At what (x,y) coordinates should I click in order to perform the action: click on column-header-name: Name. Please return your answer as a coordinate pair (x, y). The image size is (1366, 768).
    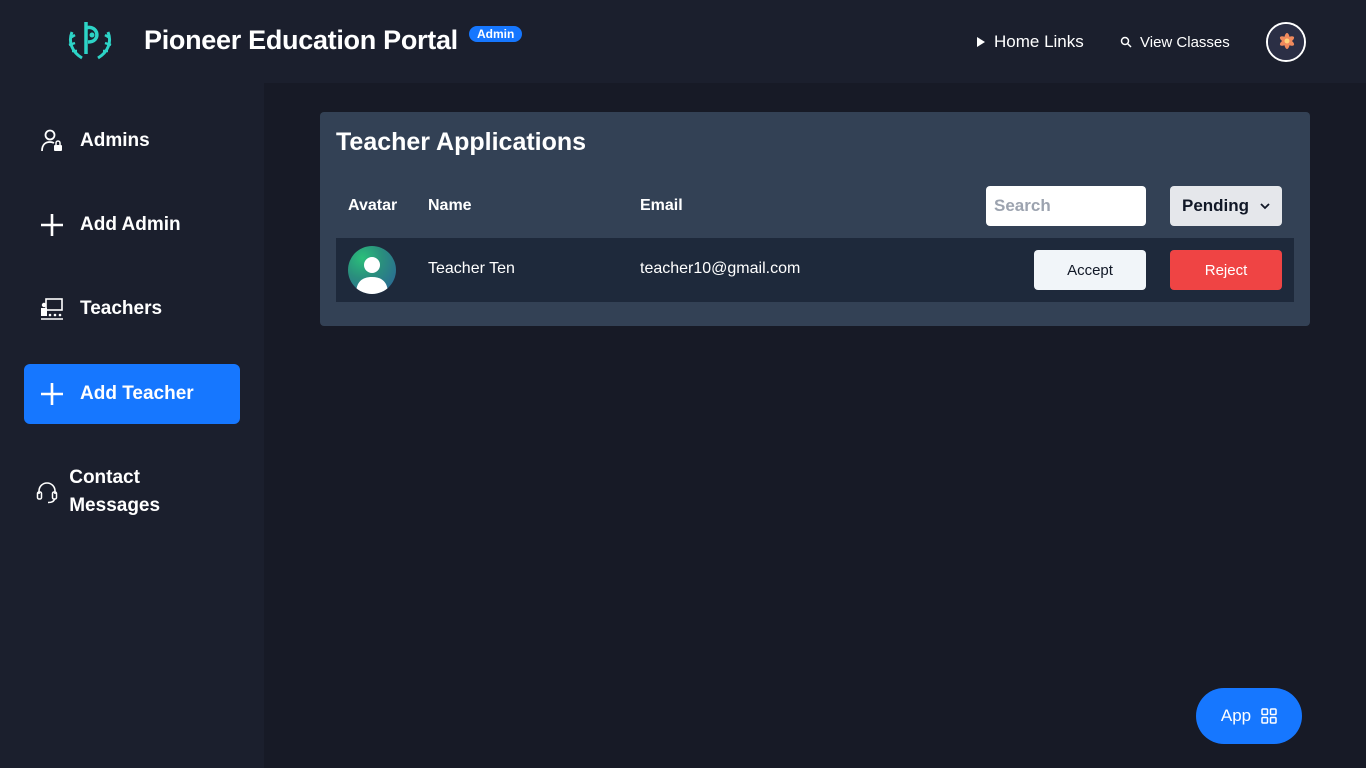
    Looking at the image, I should click on (450, 205).